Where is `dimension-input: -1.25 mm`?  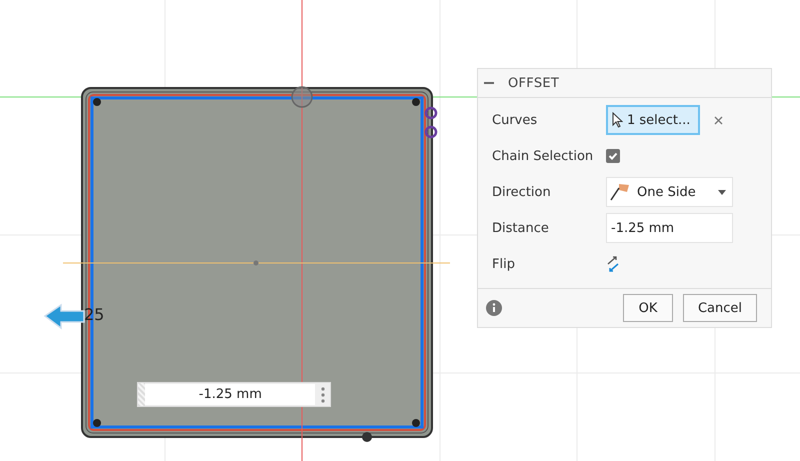 dimension-input: -1.25 mm is located at coordinates (234, 394).